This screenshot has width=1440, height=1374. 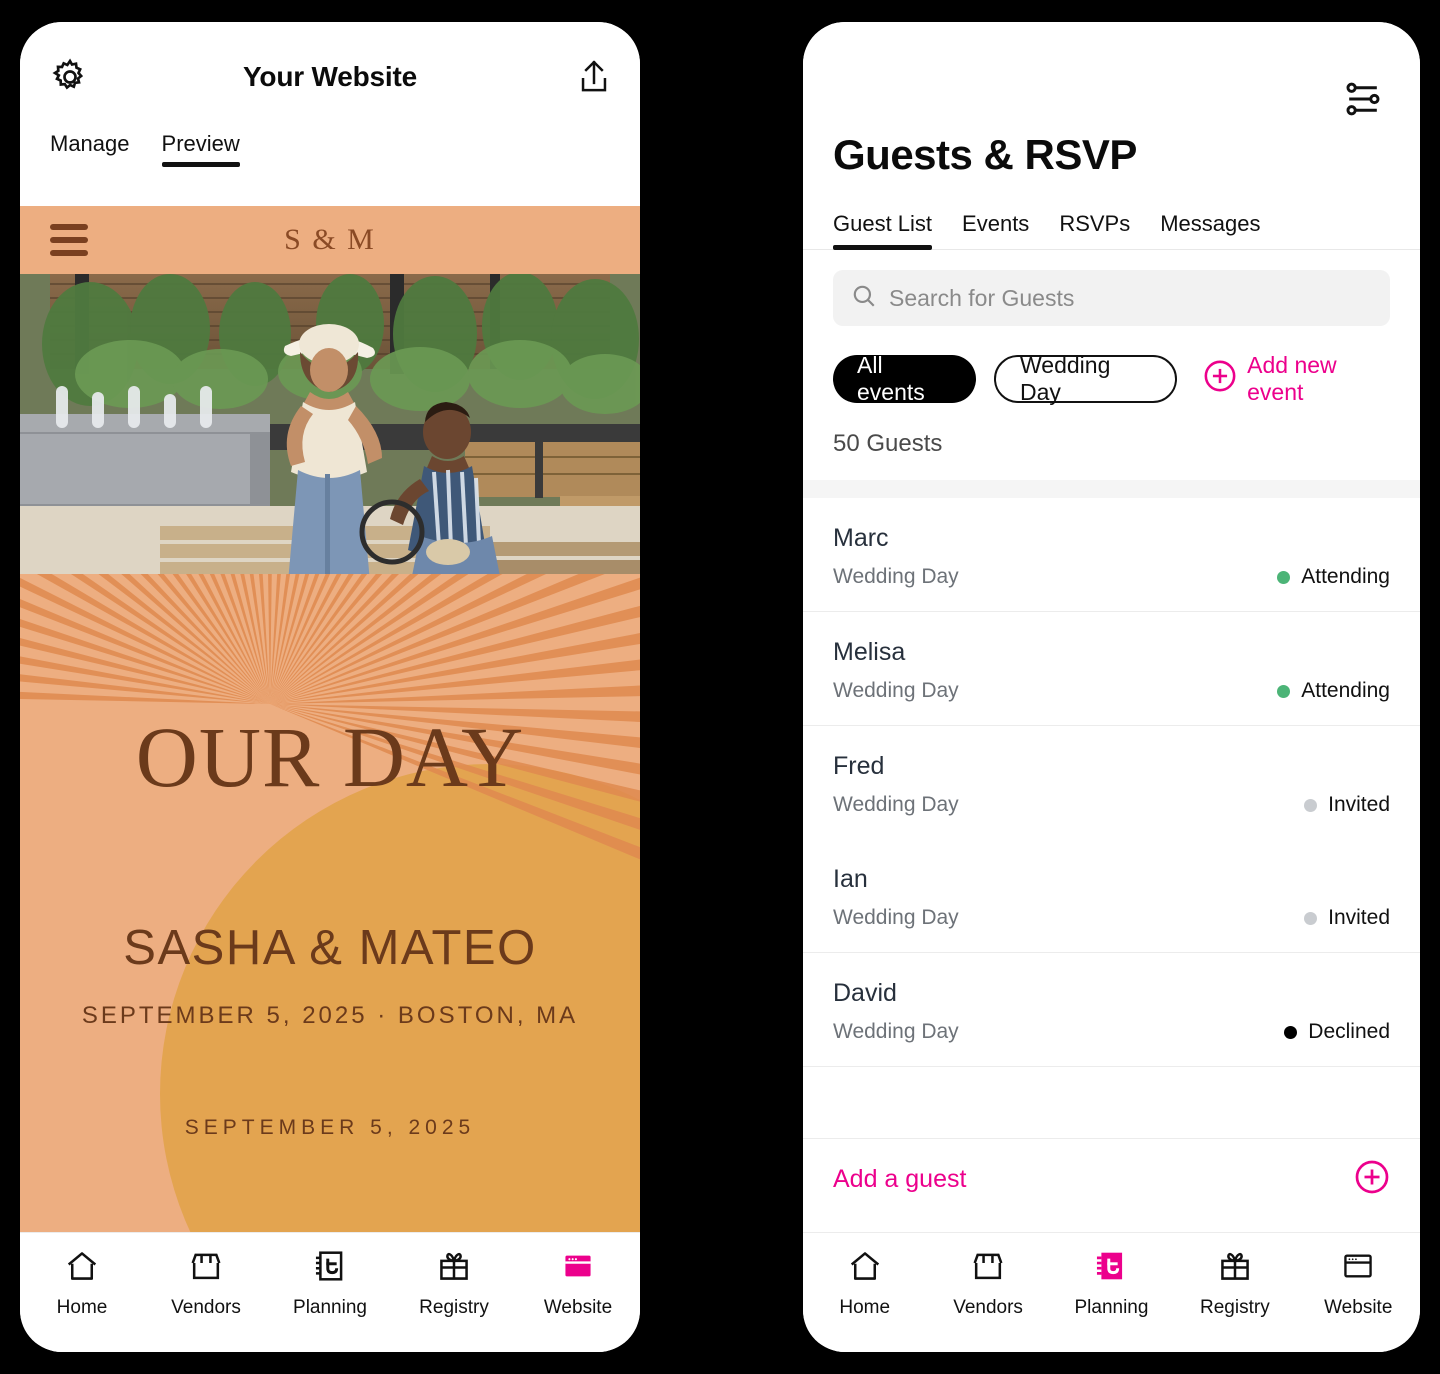 What do you see at coordinates (1094, 230) in the screenshot?
I see `tab-rsvps: RSVPs` at bounding box center [1094, 230].